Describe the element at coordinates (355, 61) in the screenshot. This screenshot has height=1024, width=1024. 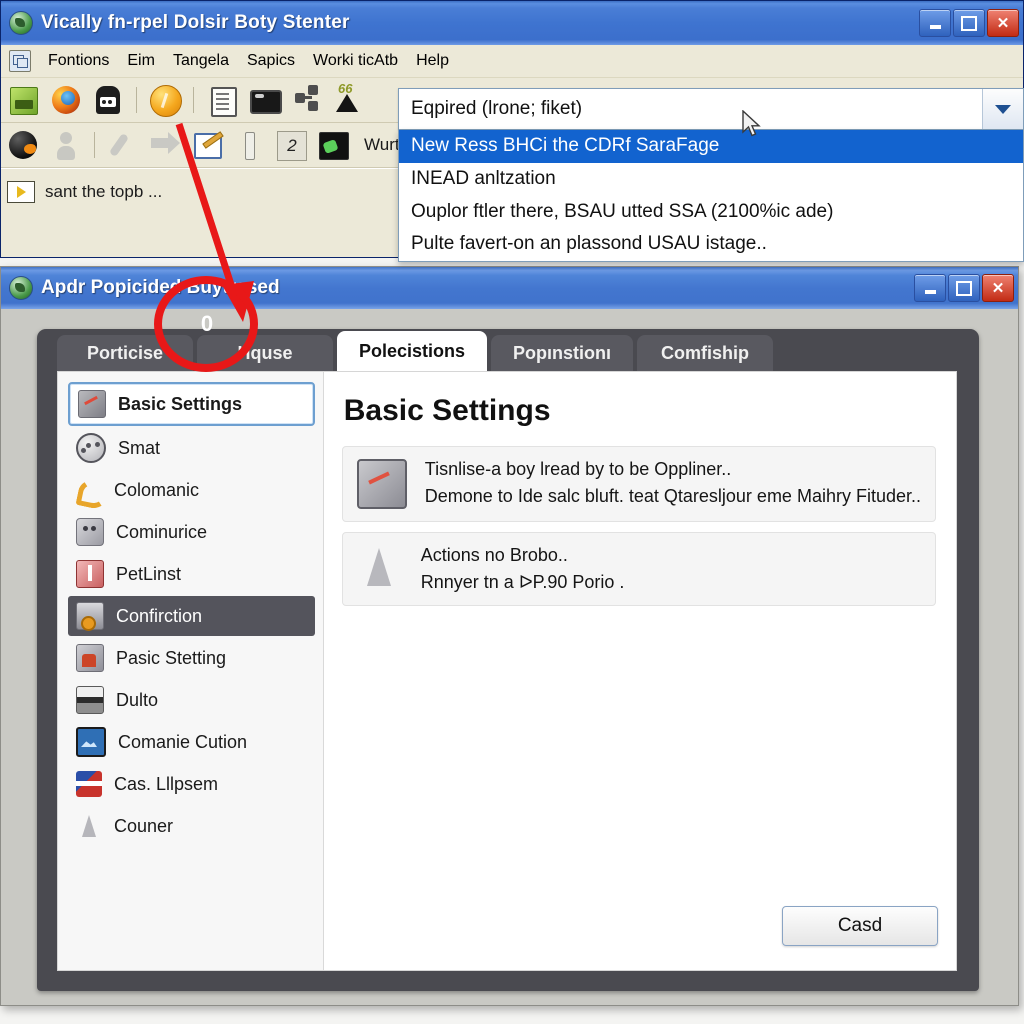
I see `menu-item-worki-ticatb: Worki ticAtb` at that location.